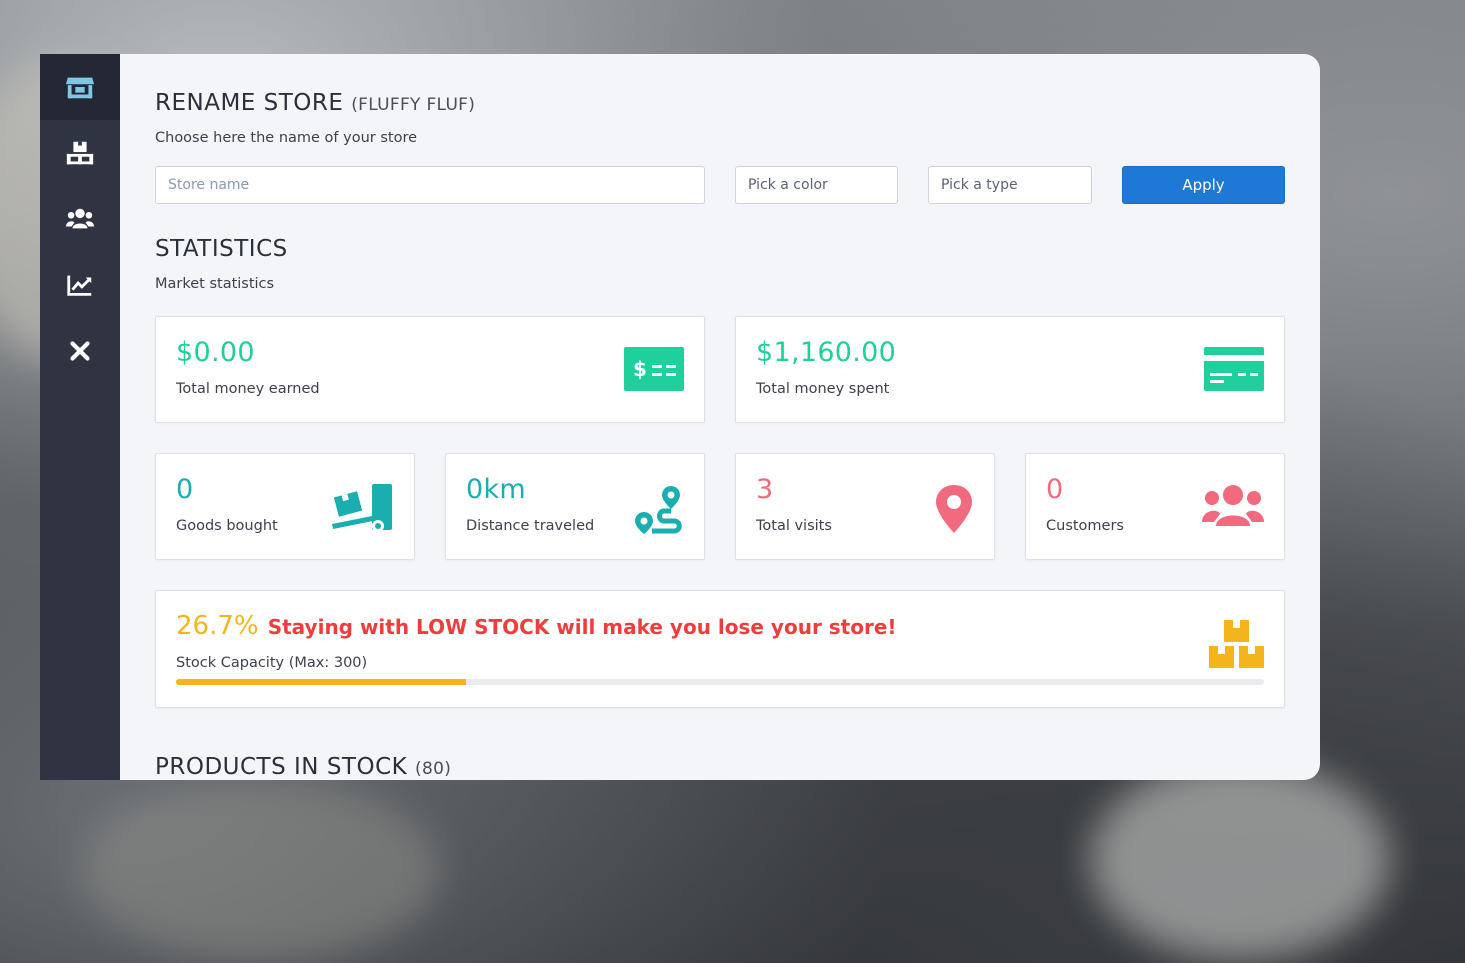 This screenshot has width=1465, height=963. I want to click on products-count: (80), so click(433, 769).